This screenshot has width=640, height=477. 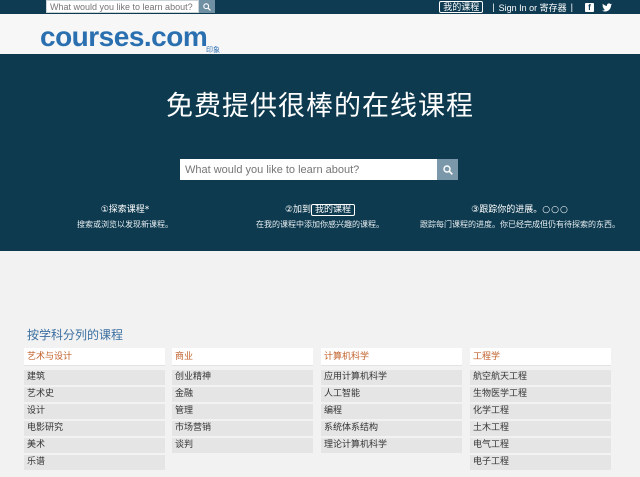 I want to click on my-courses-link: 我的课程, so click(x=461, y=7).